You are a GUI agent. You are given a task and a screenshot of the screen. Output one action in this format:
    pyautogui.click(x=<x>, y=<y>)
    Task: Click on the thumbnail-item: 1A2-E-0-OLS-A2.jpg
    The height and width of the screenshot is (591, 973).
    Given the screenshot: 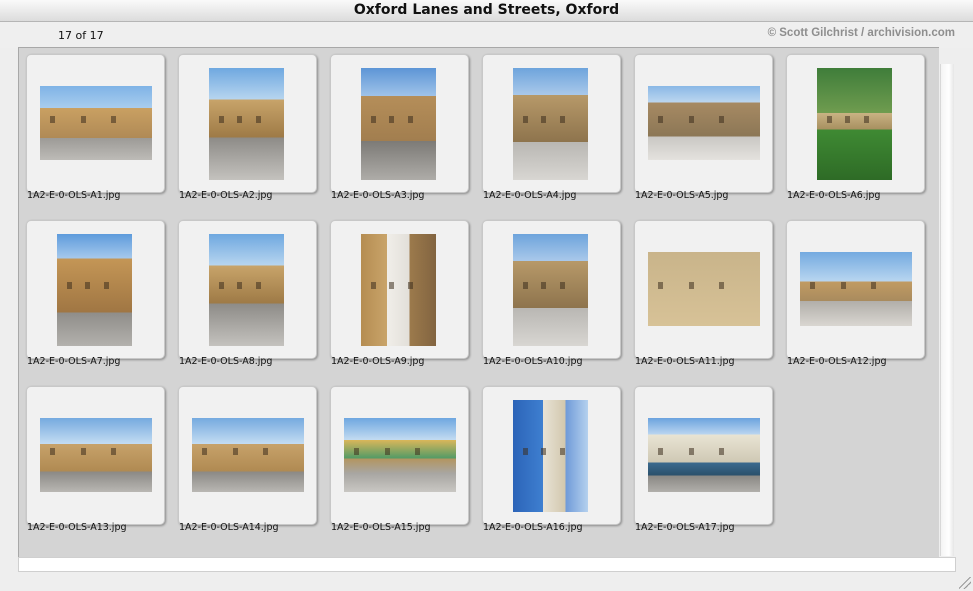 What is the action you would take?
    pyautogui.click(x=247, y=128)
    